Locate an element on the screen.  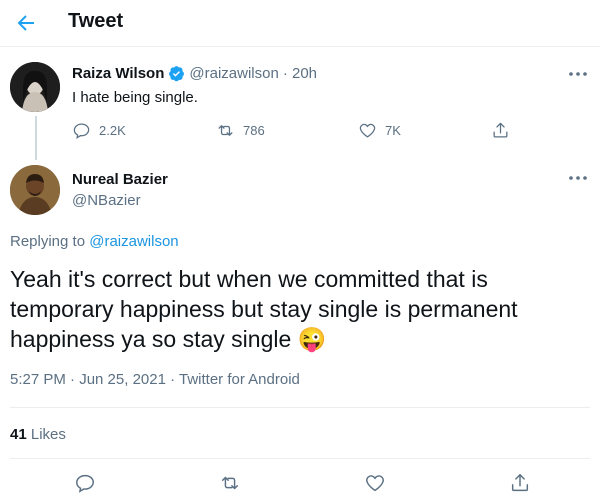
retweet-count: 786 is located at coordinates (254, 130).